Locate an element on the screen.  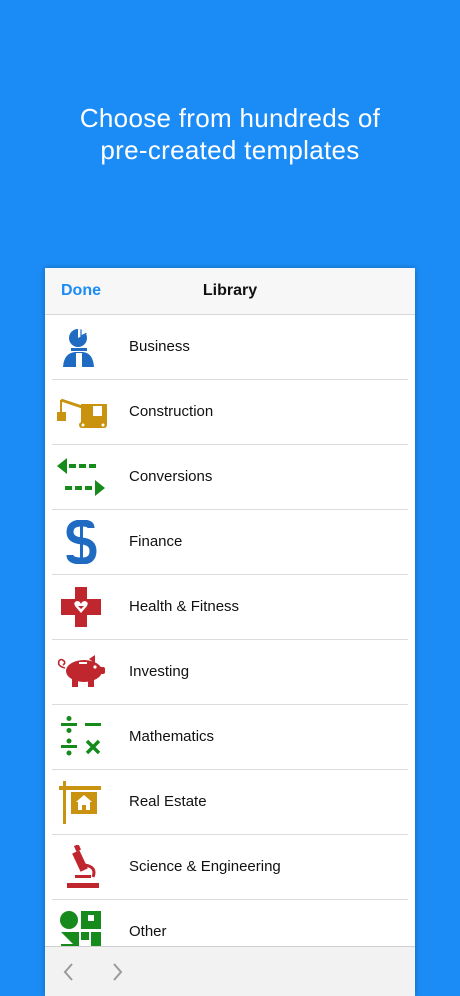
list-item-label: Mathematics is located at coordinates (172, 736).